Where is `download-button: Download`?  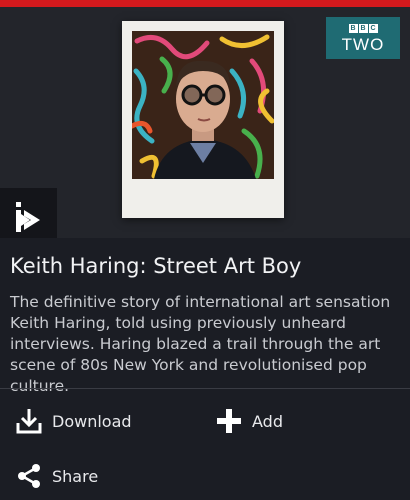 download-button: Download is located at coordinates (73, 421).